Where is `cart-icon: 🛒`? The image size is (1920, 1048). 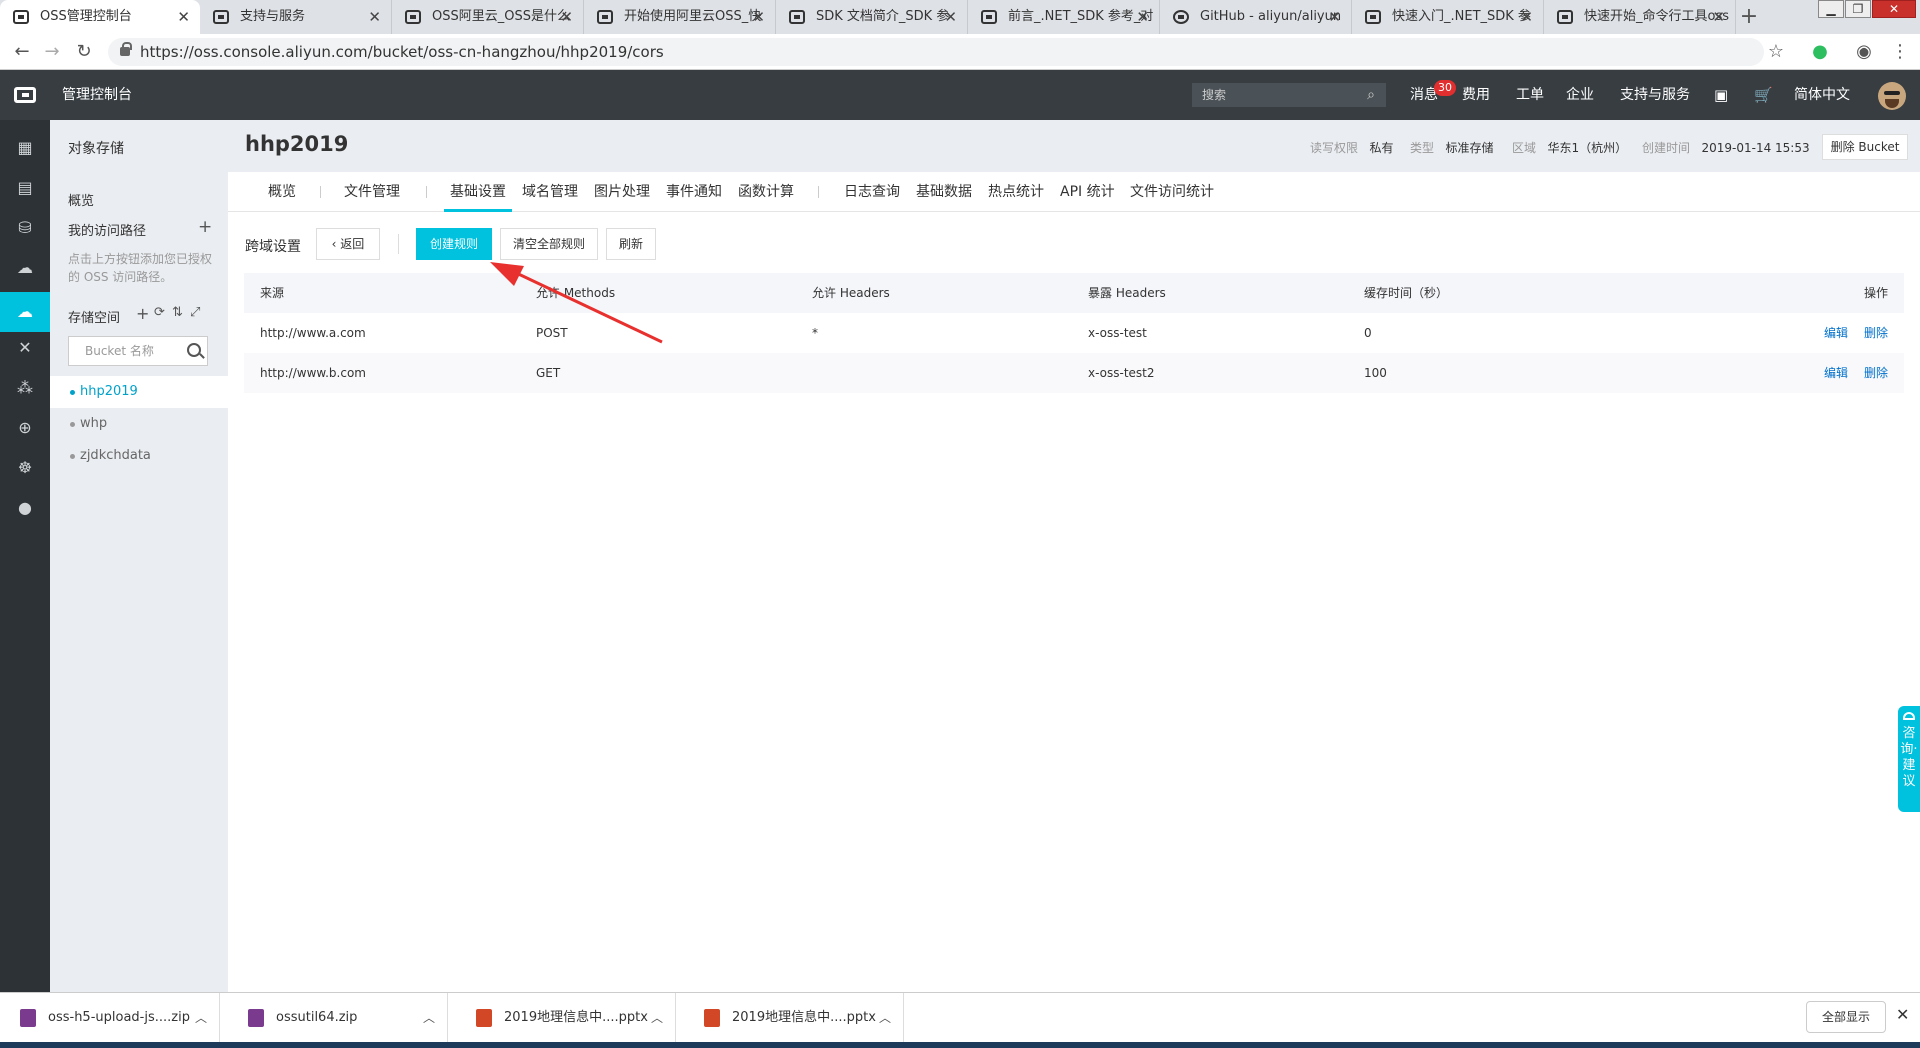
cart-icon: 🛒 is located at coordinates (1763, 95).